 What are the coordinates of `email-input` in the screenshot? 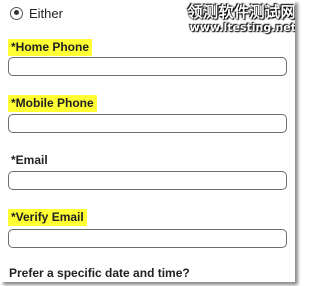 It's located at (147, 180).